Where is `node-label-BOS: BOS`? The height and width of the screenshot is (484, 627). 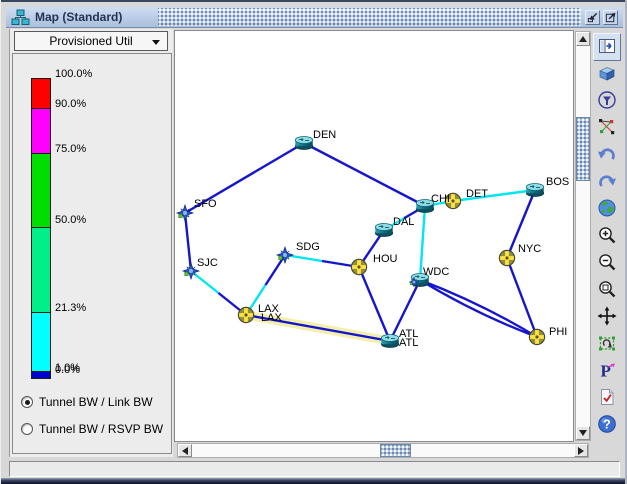
node-label-BOS: BOS is located at coordinates (557, 182).